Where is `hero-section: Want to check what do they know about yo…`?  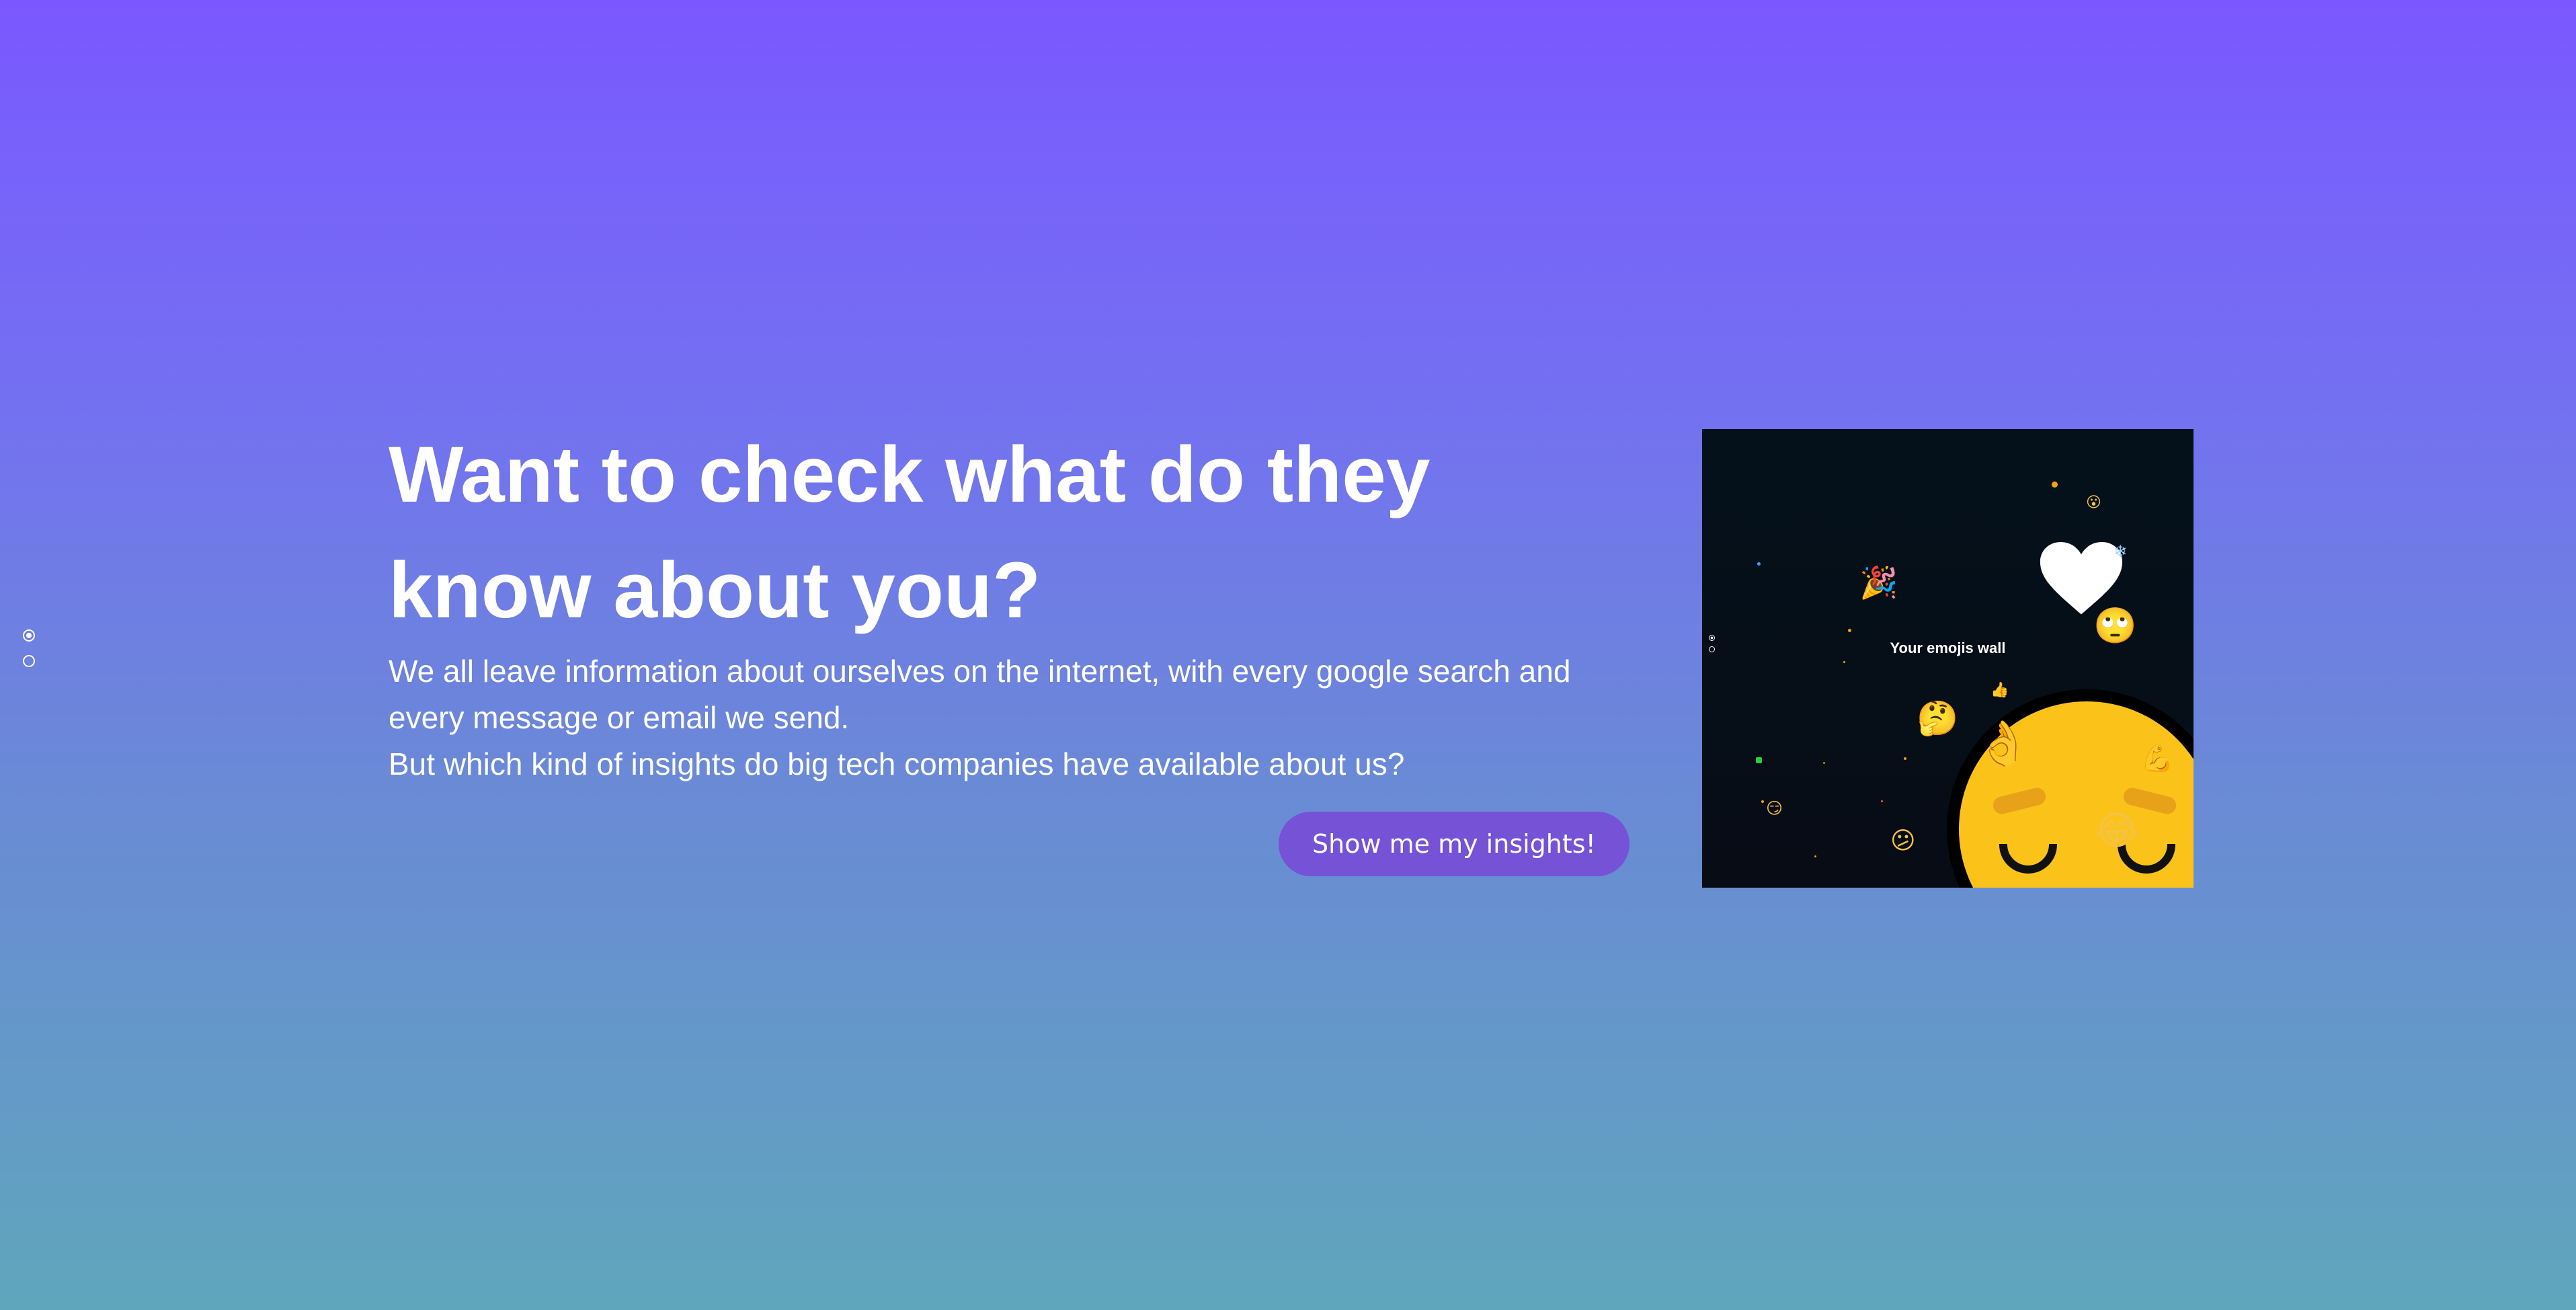
hero-section: Want to check what do they know about yo… is located at coordinates (994, 602).